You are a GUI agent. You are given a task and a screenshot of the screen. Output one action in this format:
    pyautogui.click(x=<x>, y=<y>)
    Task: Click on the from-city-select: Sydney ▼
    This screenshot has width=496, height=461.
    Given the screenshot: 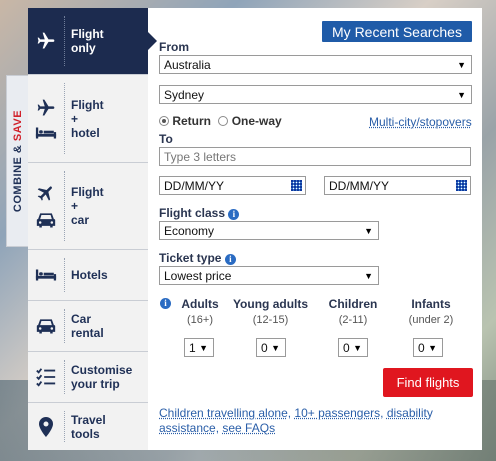 What is the action you would take?
    pyautogui.click(x=315, y=94)
    